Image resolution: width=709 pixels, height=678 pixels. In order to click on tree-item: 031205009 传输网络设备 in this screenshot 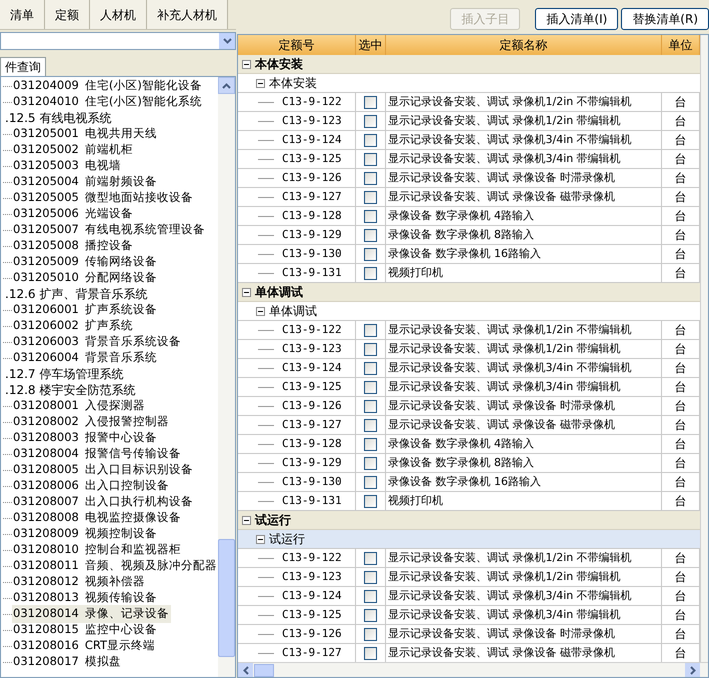, I will do `click(85, 262)`.